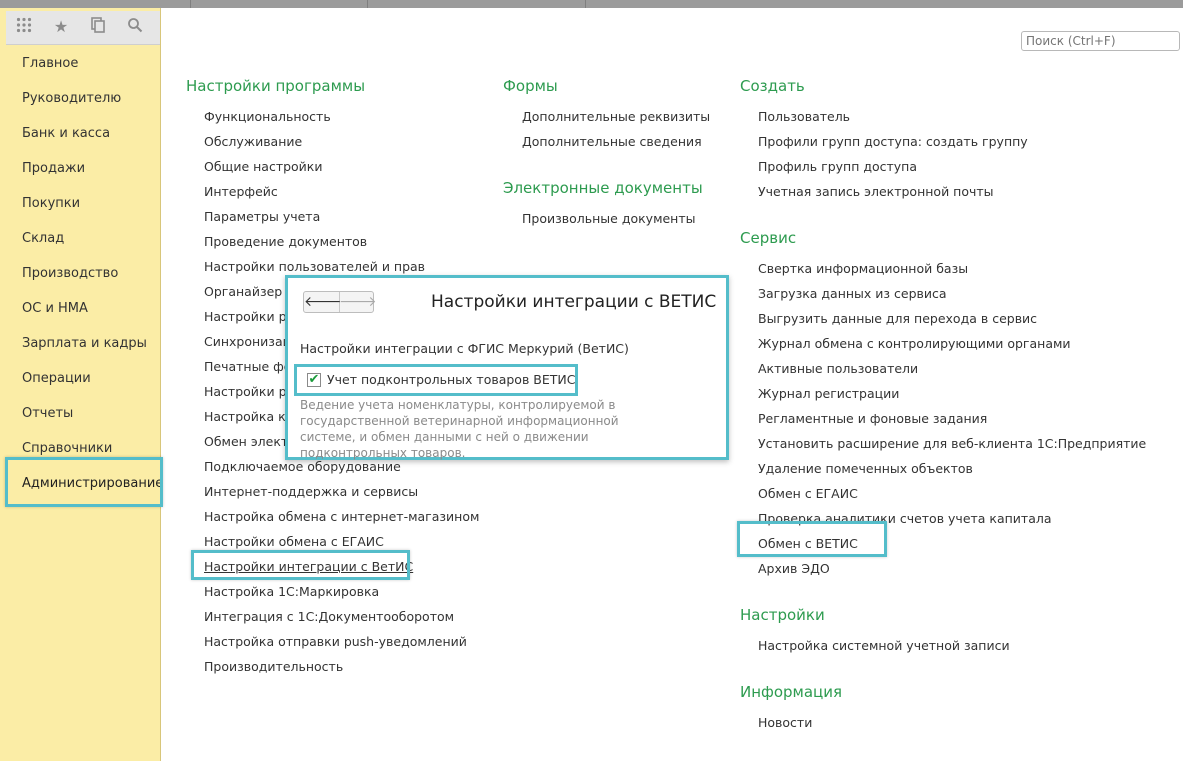  Describe the element at coordinates (884, 645) in the screenshot. I see `nav-link: Настройка системной учетной записи` at that location.